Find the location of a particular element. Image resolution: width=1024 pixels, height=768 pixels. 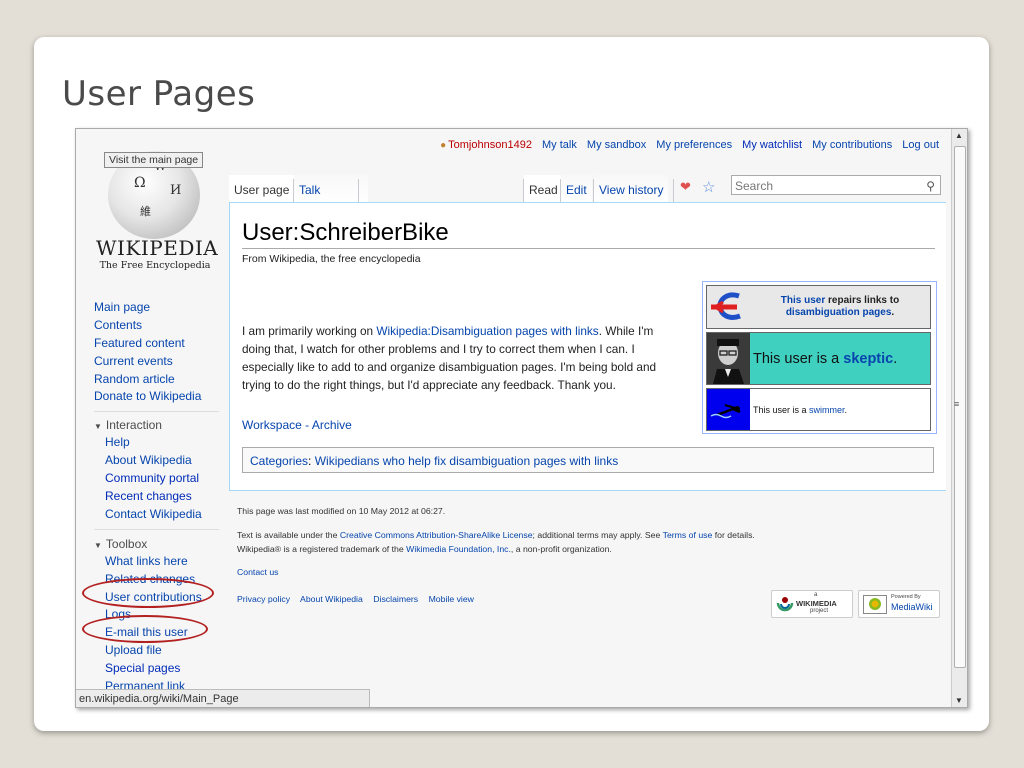

wikimedia-badge-post: project is located at coordinates (819, 611).